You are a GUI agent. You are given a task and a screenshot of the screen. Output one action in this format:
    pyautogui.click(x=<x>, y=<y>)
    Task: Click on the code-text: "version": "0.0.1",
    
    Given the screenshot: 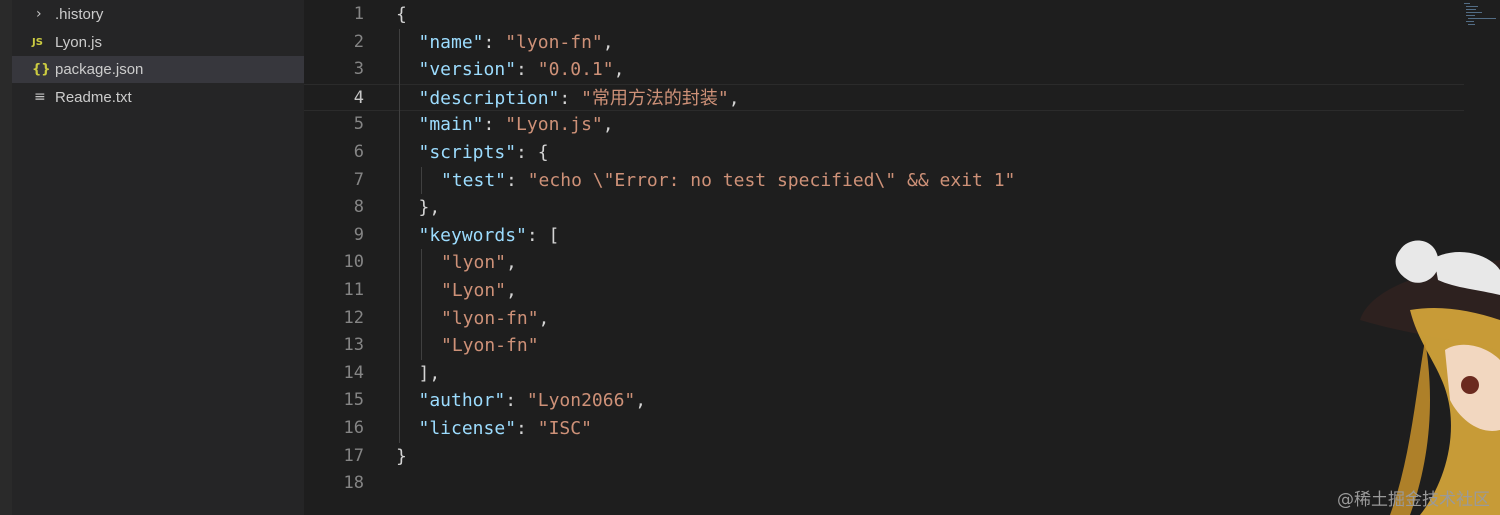 What is the action you would take?
    pyautogui.click(x=522, y=70)
    